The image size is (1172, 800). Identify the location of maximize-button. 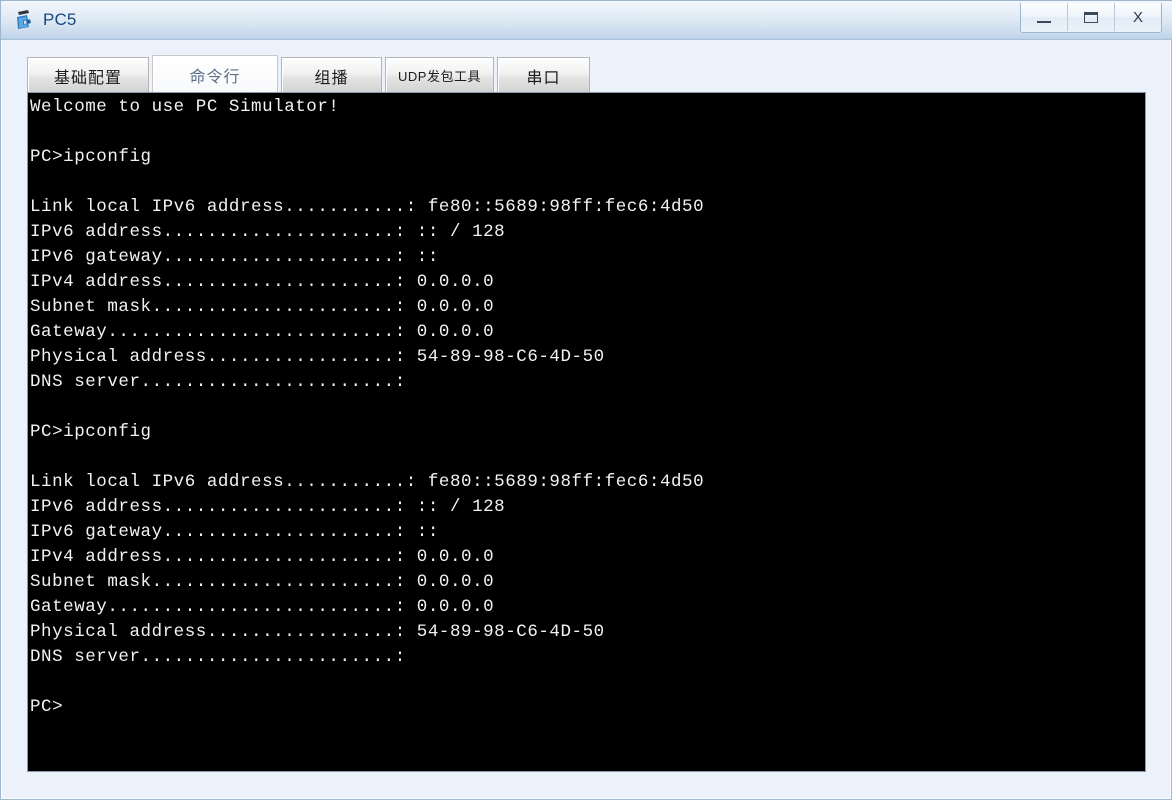
(1091, 17).